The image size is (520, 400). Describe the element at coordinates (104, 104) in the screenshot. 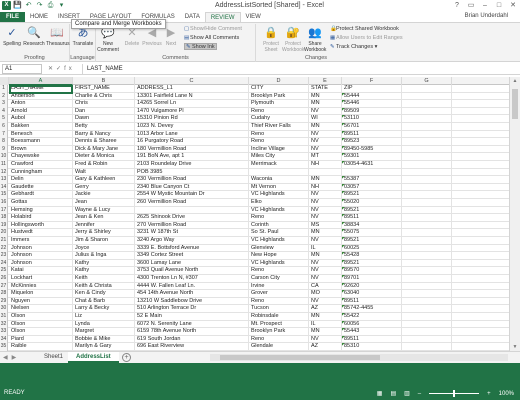

I see `first-name-cell: Chris` at that location.